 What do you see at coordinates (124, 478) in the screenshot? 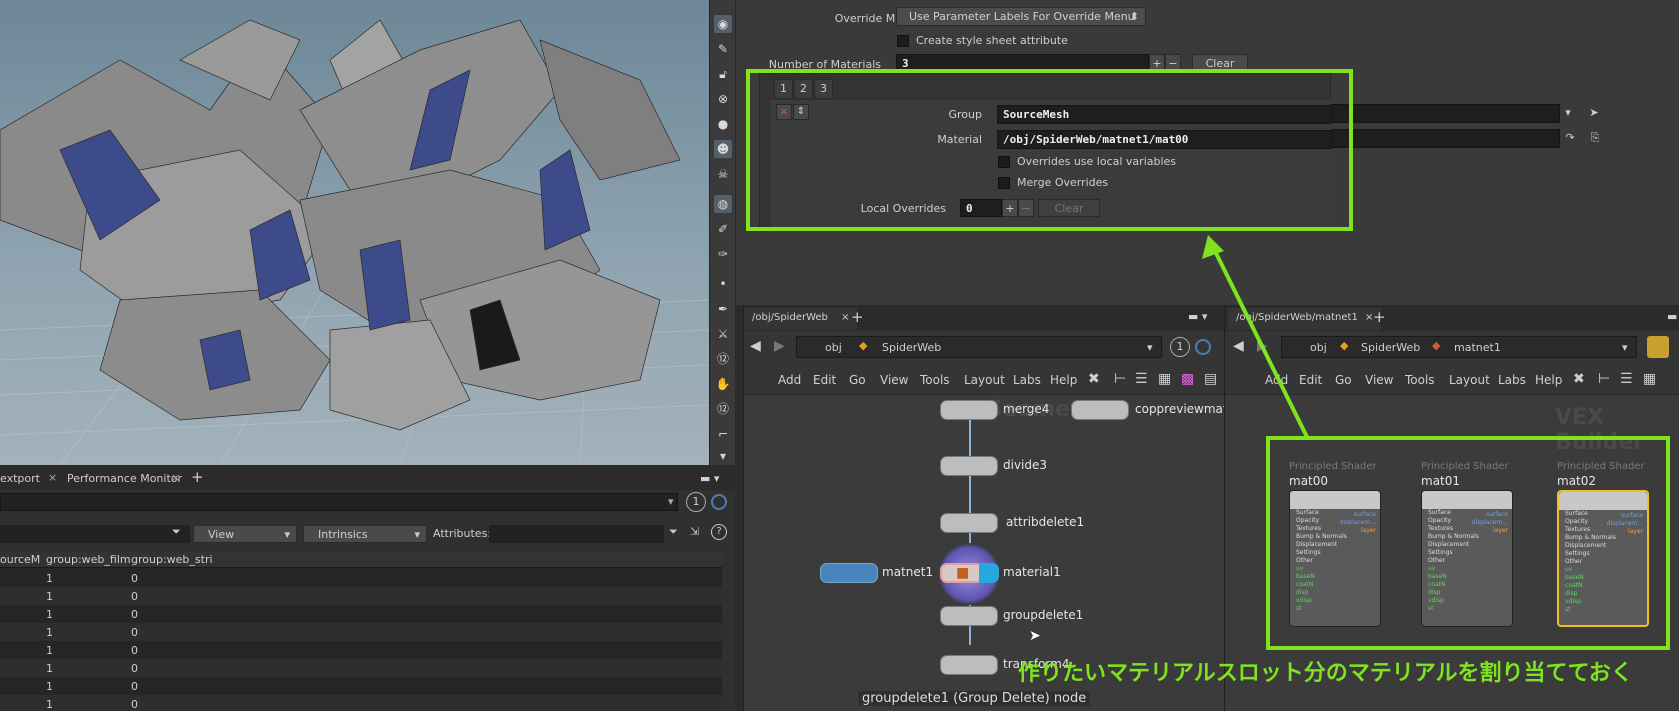
I see `tab-performance-monitor: Performance Monitor` at bounding box center [124, 478].